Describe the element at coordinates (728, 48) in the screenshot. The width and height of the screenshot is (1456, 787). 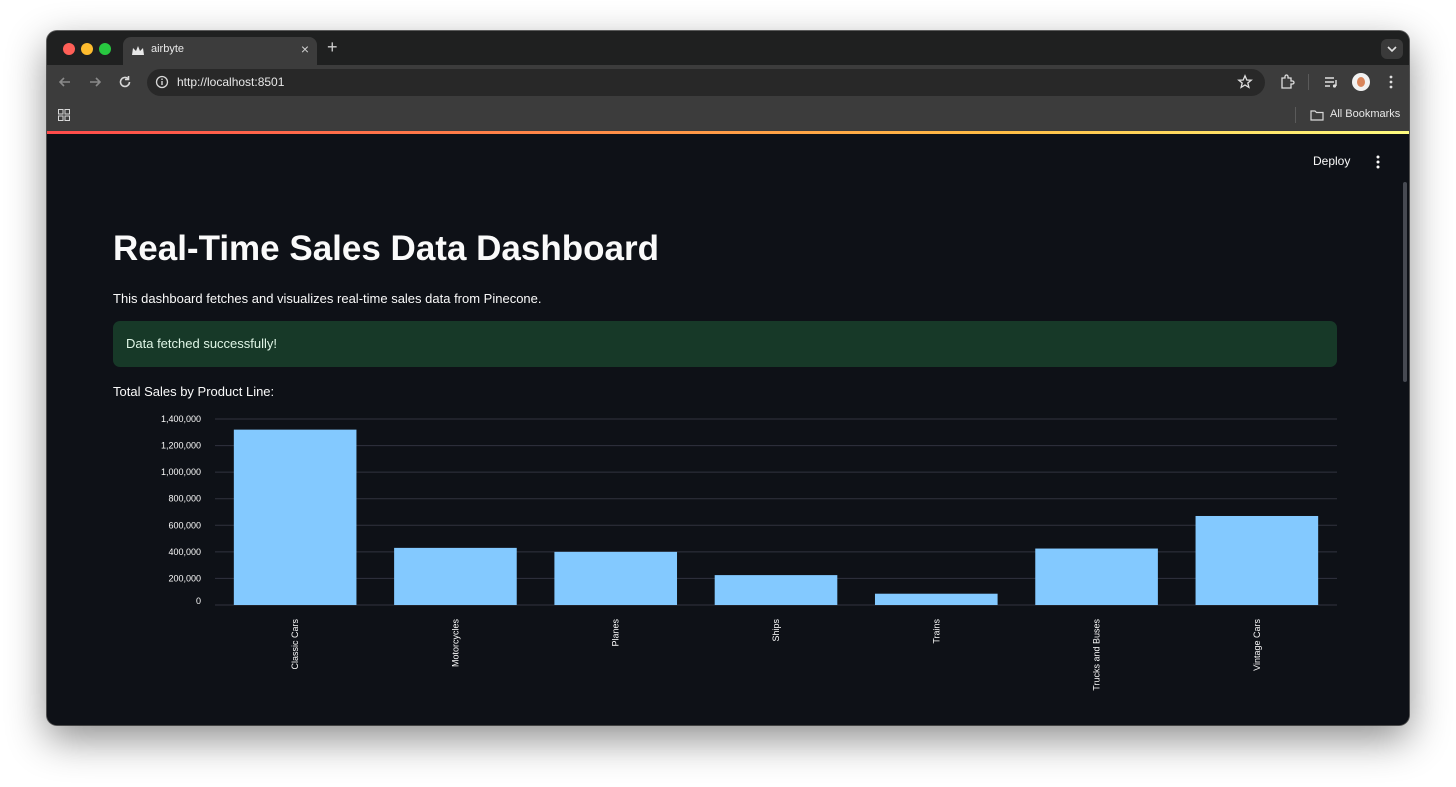
I see `tab-bar: airbyte × +` at that location.